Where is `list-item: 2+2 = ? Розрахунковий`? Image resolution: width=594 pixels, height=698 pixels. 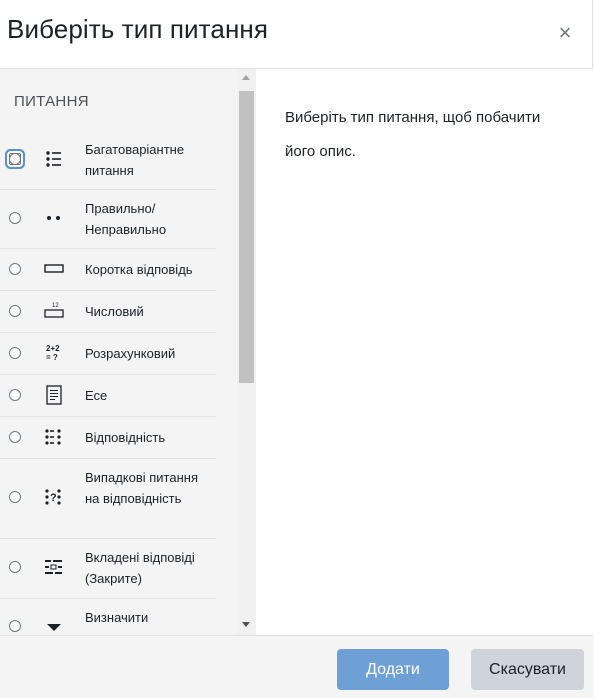
list-item: 2+2 = ? Розрахунковий is located at coordinates (108, 353).